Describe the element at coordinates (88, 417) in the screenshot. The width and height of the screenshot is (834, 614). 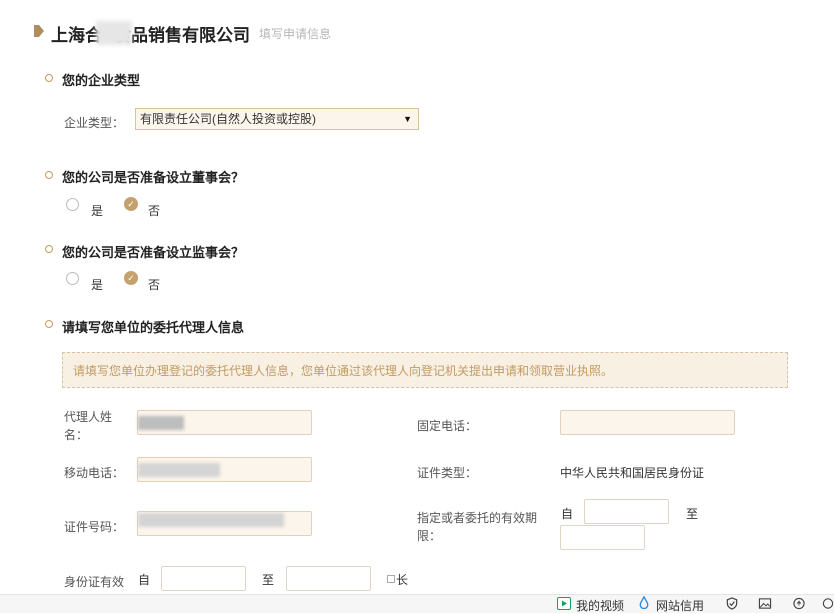
I see `agent-name-label-line1: 代理人姓` at that location.